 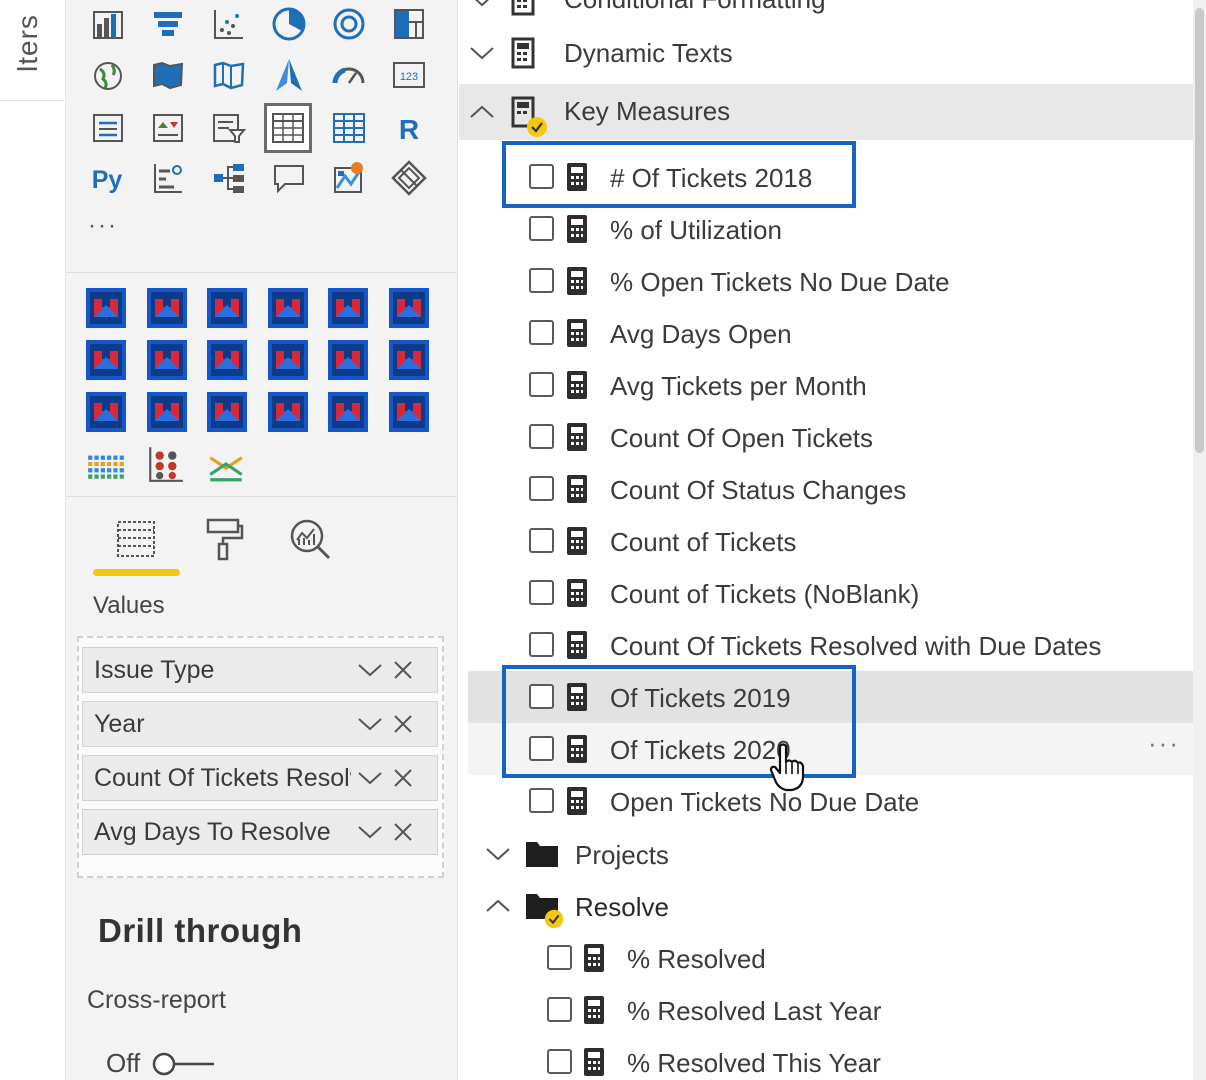 What do you see at coordinates (108, 24) in the screenshot?
I see `stacked-column-chart-icon` at bounding box center [108, 24].